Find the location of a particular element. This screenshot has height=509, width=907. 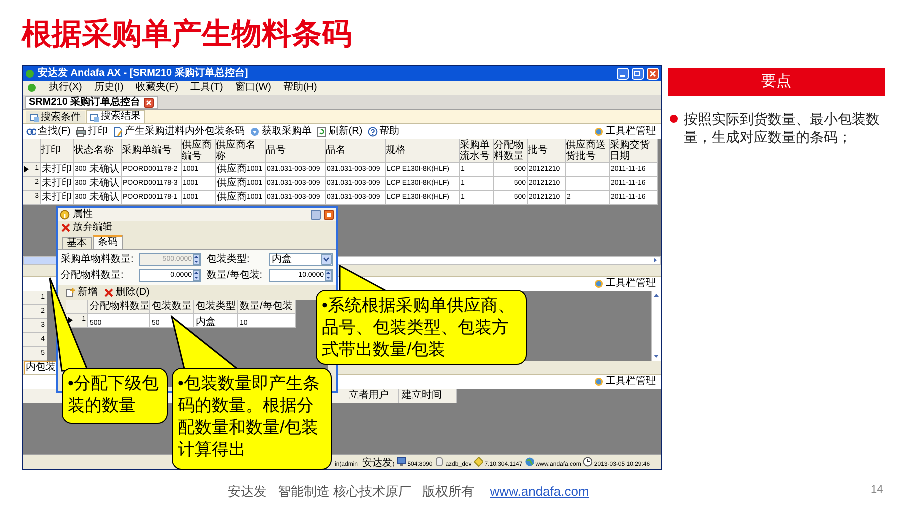

column-header: 采购单编号 is located at coordinates (152, 151).